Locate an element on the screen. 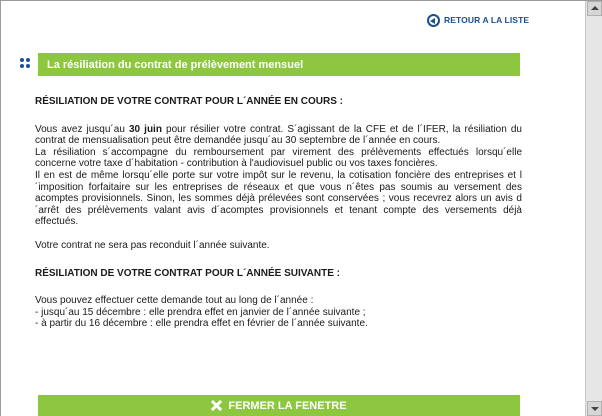  close-window-button: FERMER LA FENETRE is located at coordinates (279, 405).